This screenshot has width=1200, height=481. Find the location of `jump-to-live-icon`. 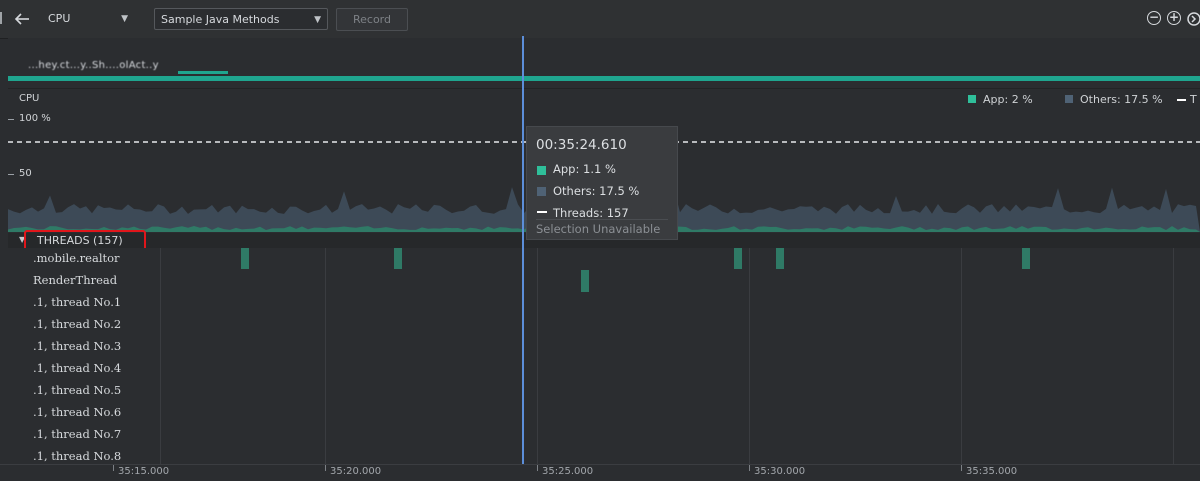

jump-to-live-icon is located at coordinates (1193, 18).